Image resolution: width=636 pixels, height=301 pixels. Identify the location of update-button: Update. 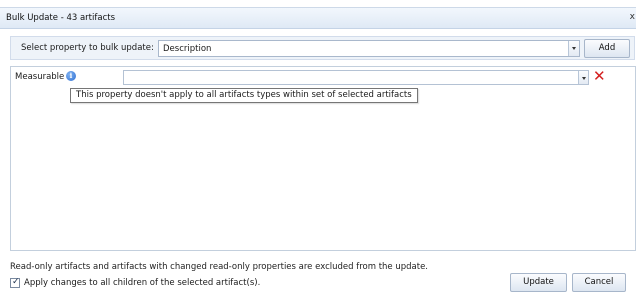
(538, 282).